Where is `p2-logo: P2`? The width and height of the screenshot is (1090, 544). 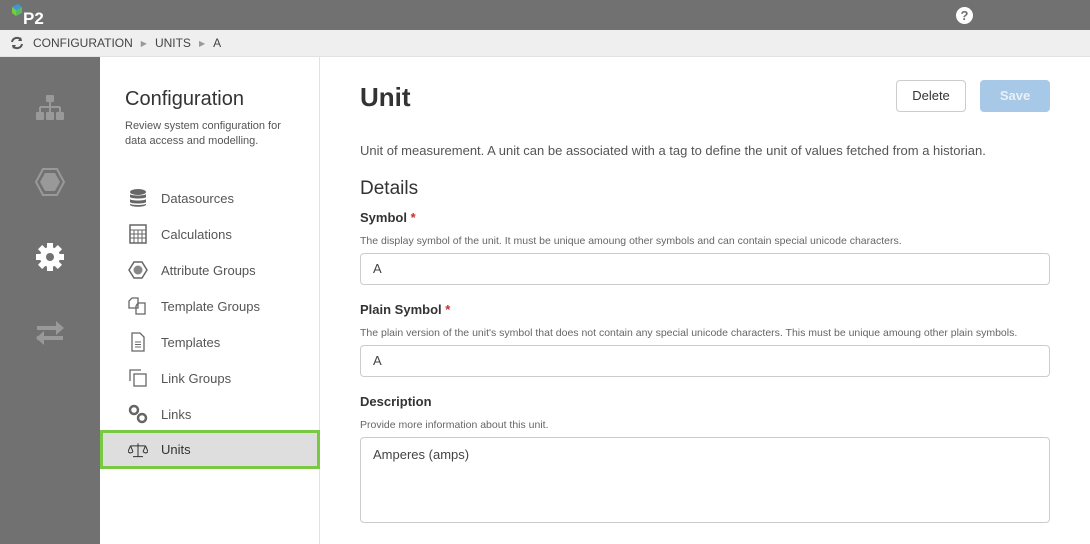
p2-logo: P2 is located at coordinates (30, 15).